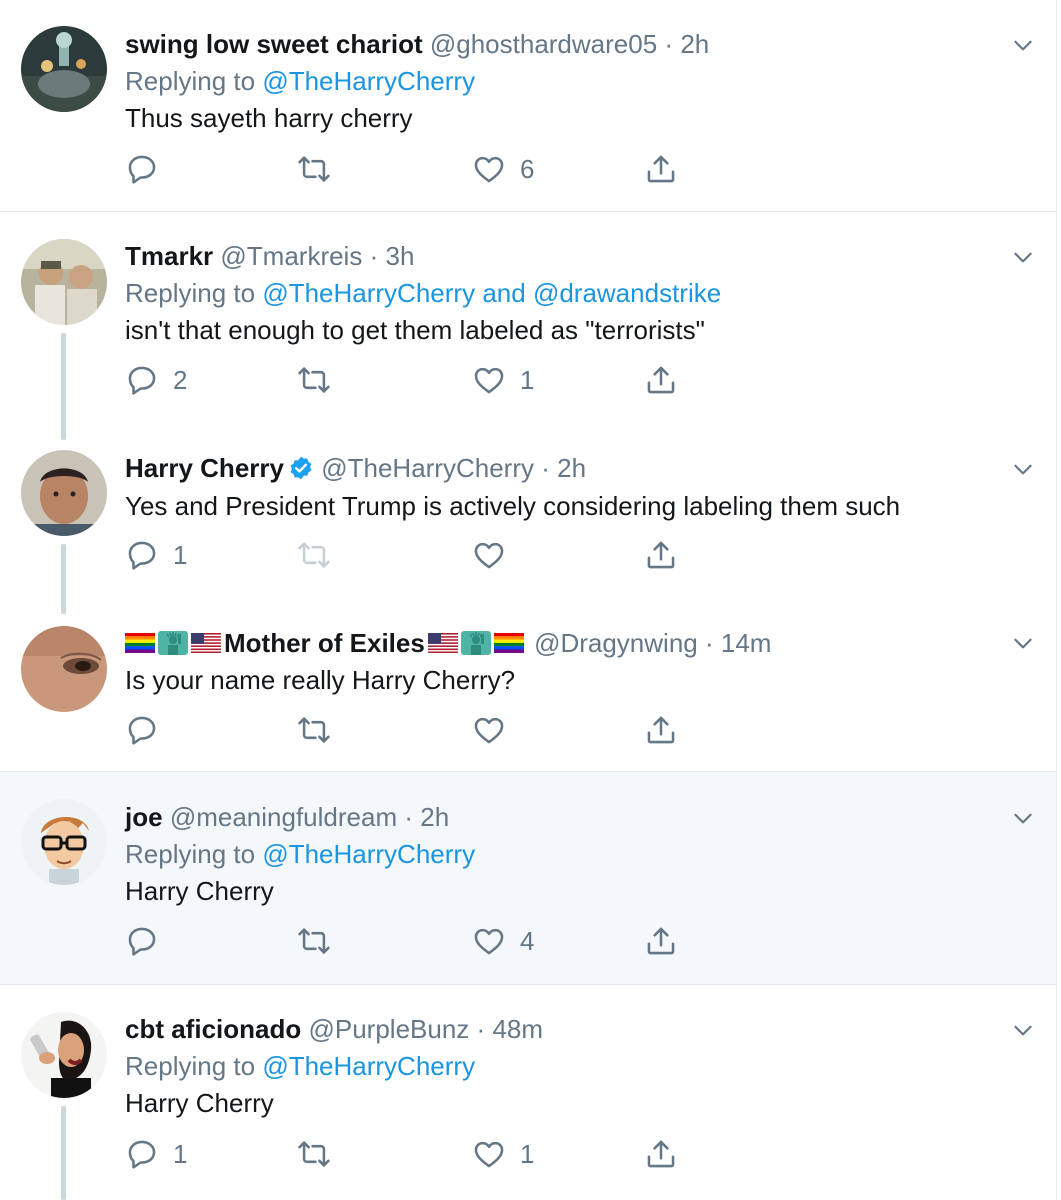  Describe the element at coordinates (291, 256) in the screenshot. I see `user-handle: @Tmarkreis` at that location.